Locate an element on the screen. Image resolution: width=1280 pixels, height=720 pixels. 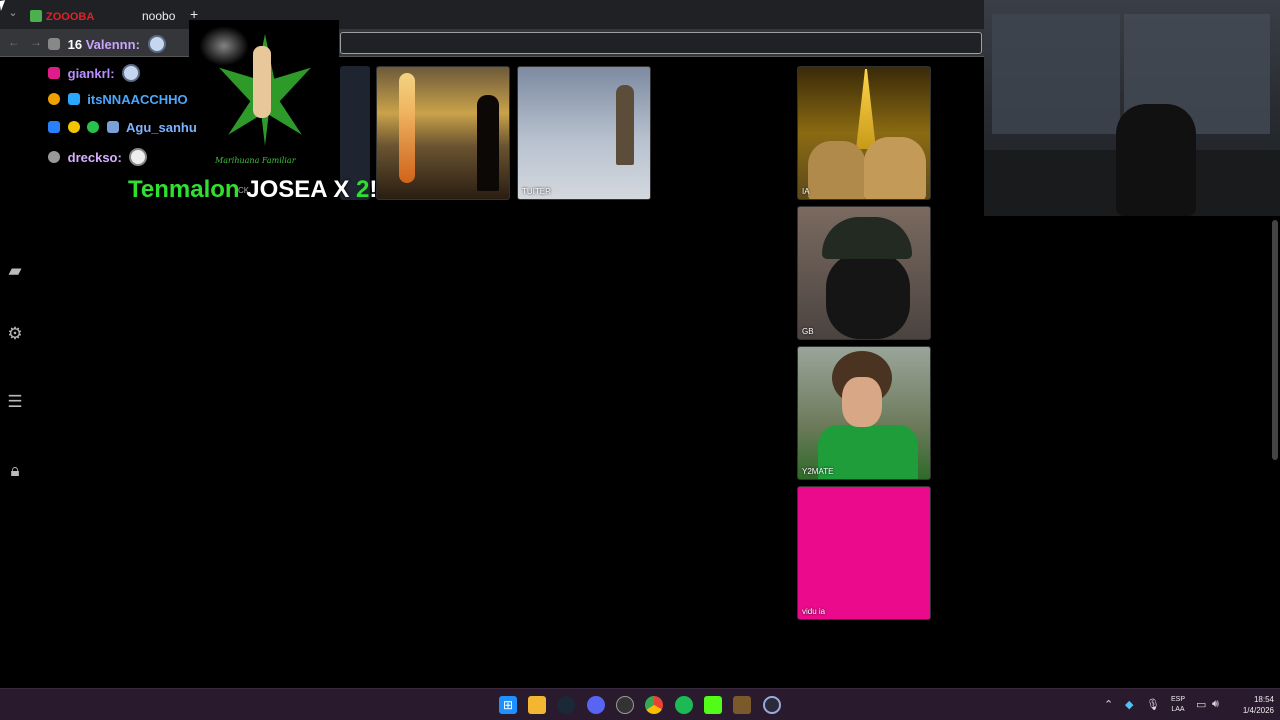
tile-gb: GB is located at coordinates (864, 273).